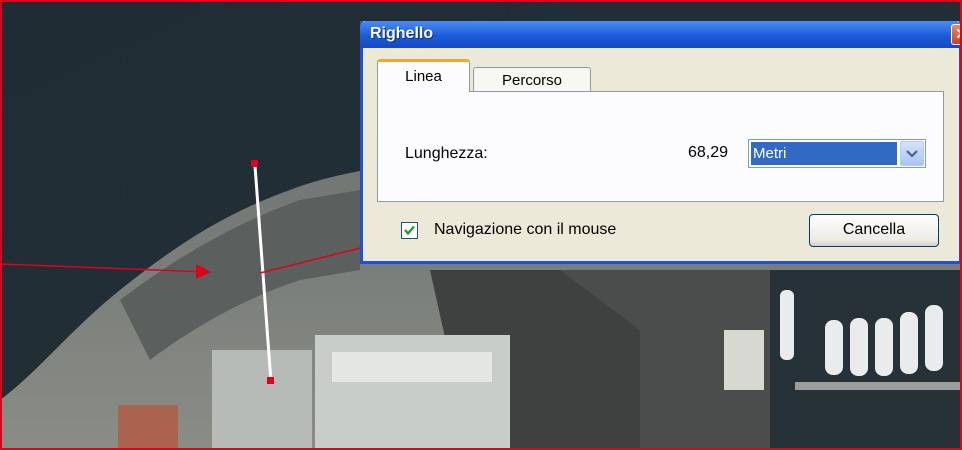 This screenshot has height=450, width=962. I want to click on length-value: 68,29, so click(708, 152).